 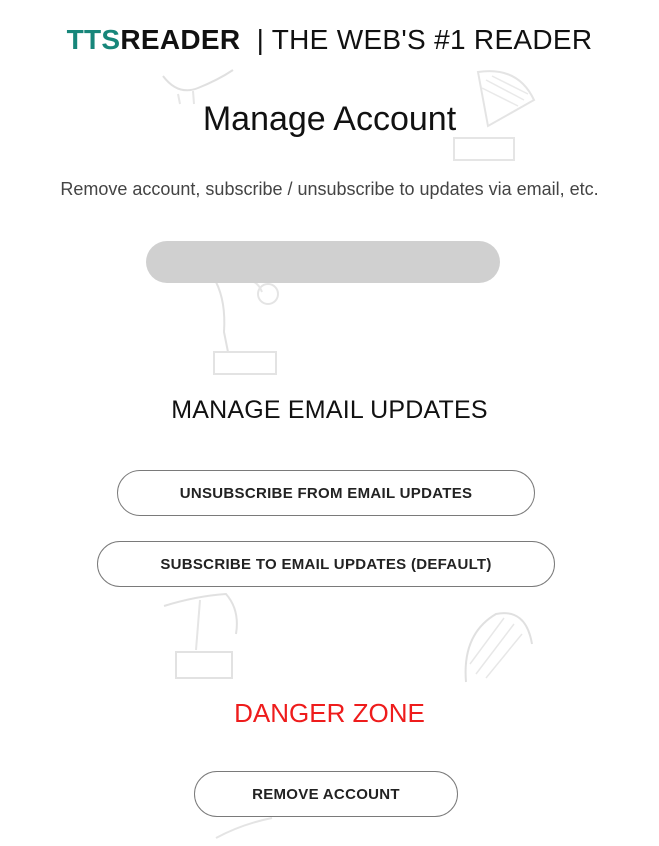 I want to click on page-title: Manage Account, so click(x=329, y=119).